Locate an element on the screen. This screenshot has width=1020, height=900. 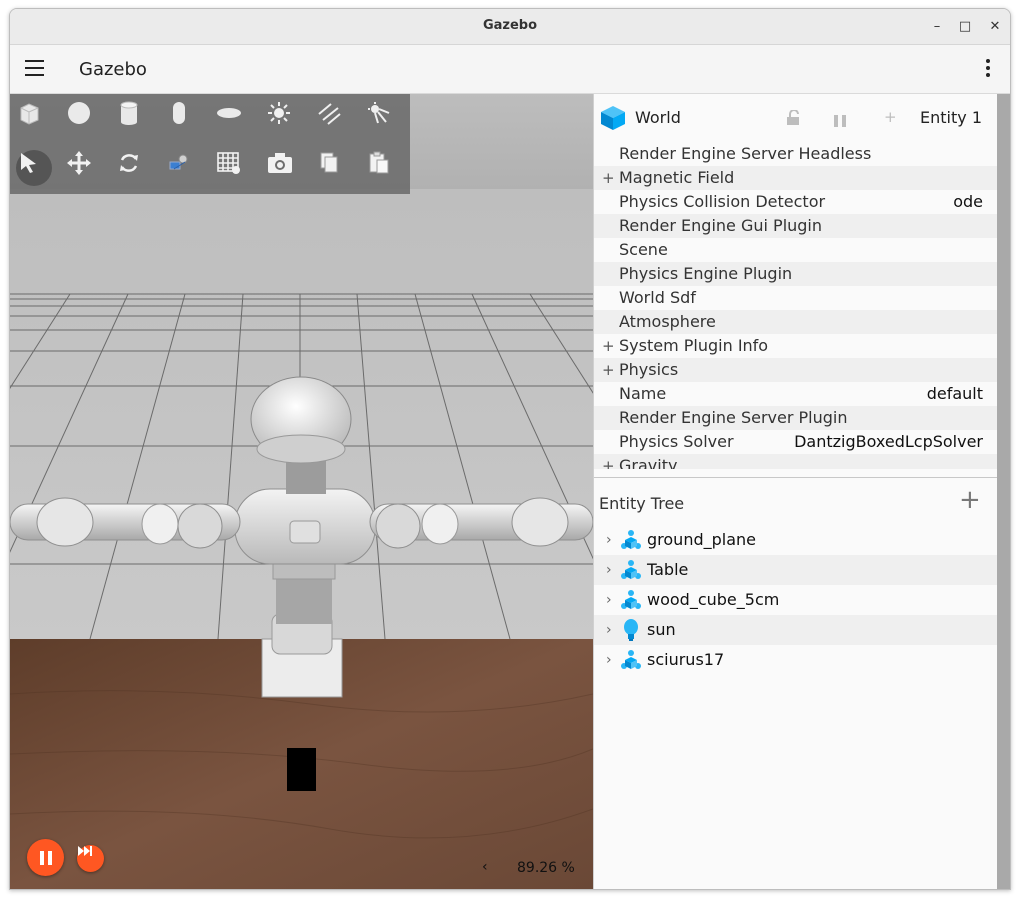
sphere-icon is located at coordinates (84, 118).